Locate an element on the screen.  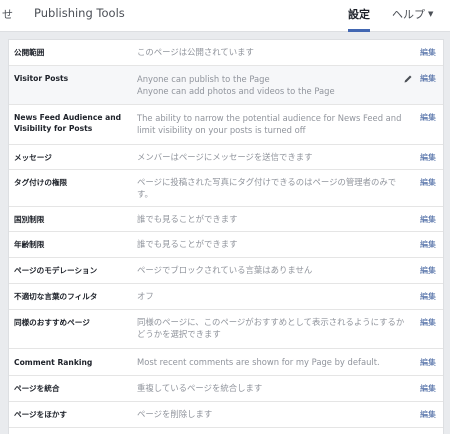
tab-publishing-tools: Publishing Tools is located at coordinates (79, 13).